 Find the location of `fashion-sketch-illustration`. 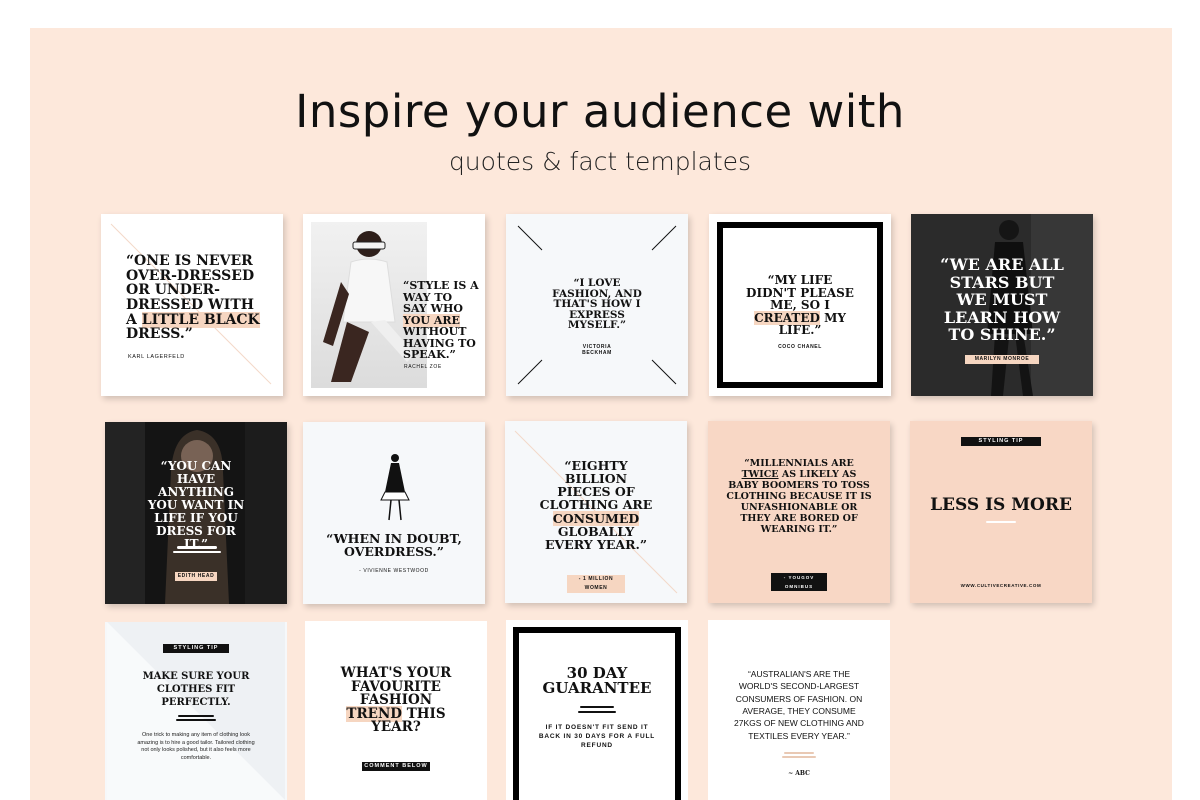

fashion-sketch-illustration is located at coordinates (395, 487).